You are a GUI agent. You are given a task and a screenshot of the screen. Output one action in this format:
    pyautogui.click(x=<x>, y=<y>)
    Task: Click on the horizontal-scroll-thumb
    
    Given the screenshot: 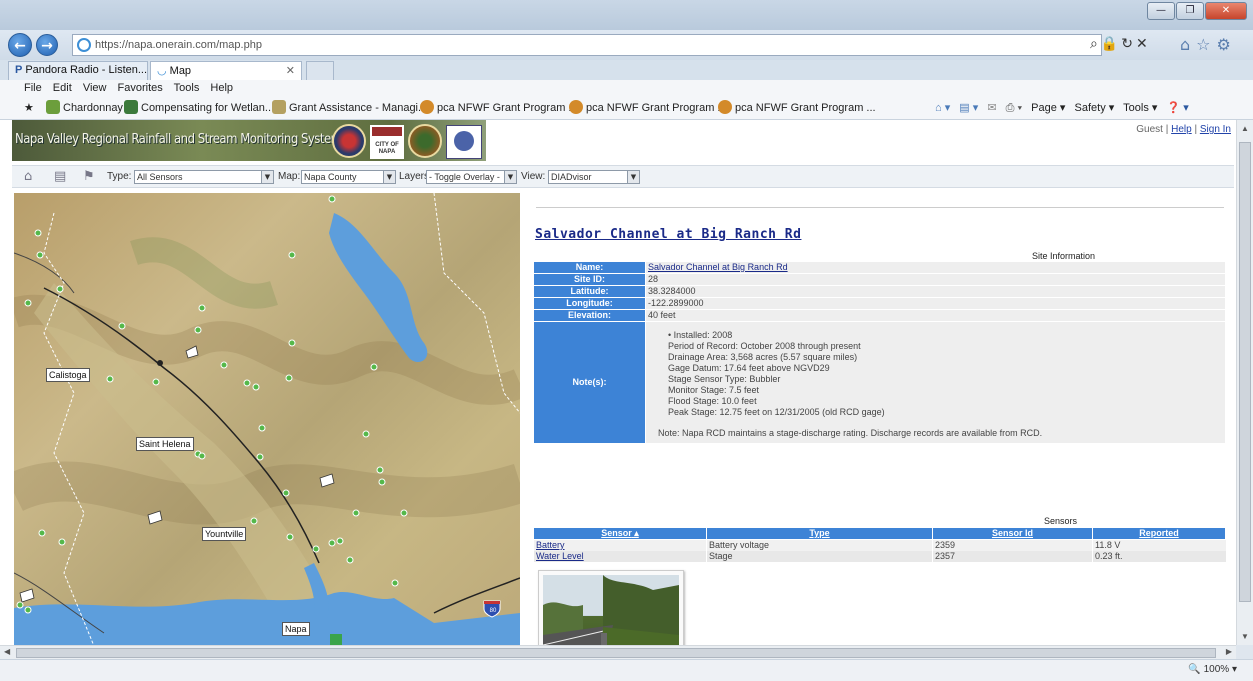 What is the action you would take?
    pyautogui.click(x=616, y=653)
    